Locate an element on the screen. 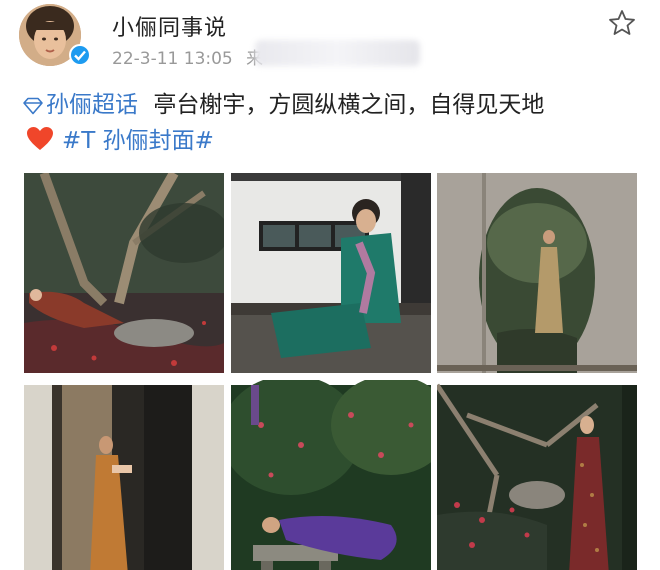  photo-purple-dress is located at coordinates (331, 475).